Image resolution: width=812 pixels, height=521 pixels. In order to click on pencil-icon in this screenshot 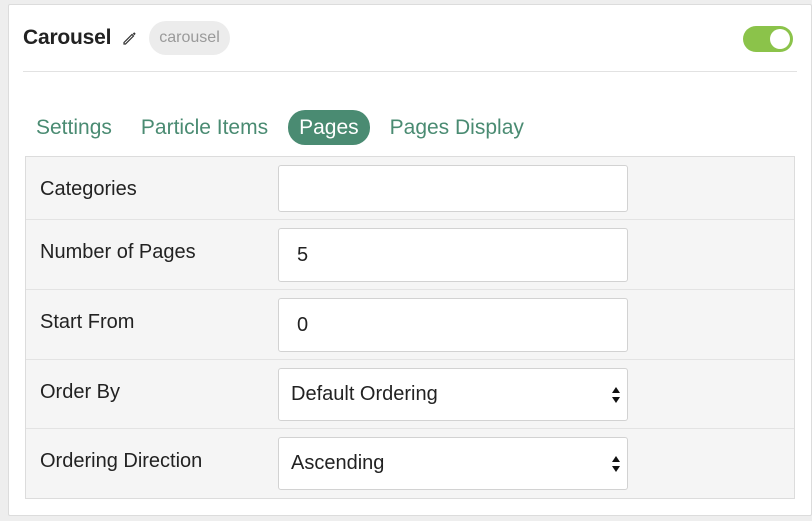, I will do `click(129, 38)`.